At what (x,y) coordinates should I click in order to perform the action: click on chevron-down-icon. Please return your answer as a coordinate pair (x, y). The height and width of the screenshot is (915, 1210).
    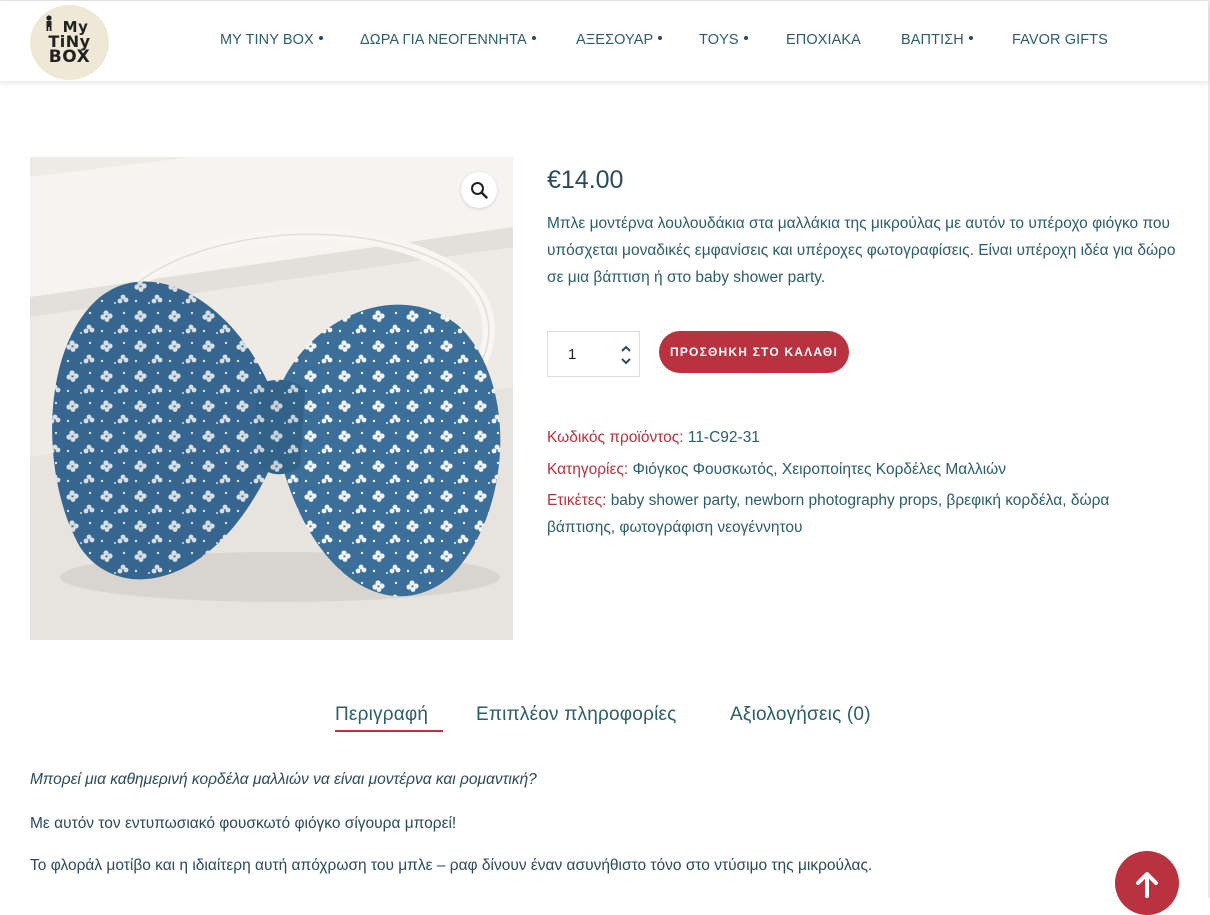
    Looking at the image, I should click on (626, 361).